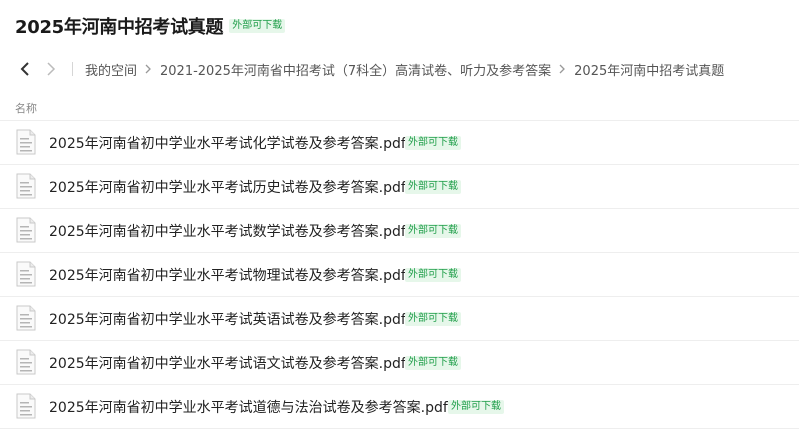 The image size is (799, 443). What do you see at coordinates (227, 363) in the screenshot?
I see `file-name: 2025年河南省初中学业水平考试语文试卷及参考答案.pdf` at bounding box center [227, 363].